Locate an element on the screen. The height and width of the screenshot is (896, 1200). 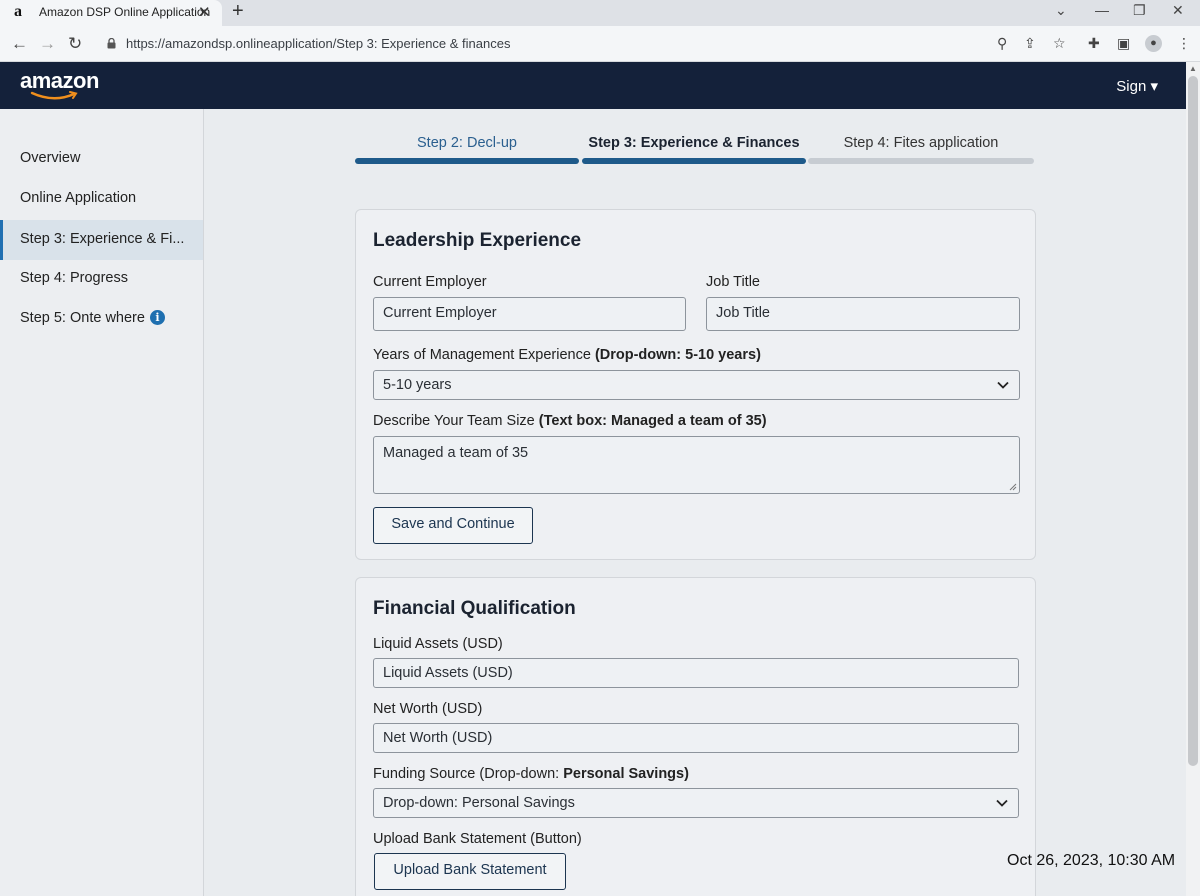
scroll-up-icon: ▲ is located at coordinates (1193, 68).